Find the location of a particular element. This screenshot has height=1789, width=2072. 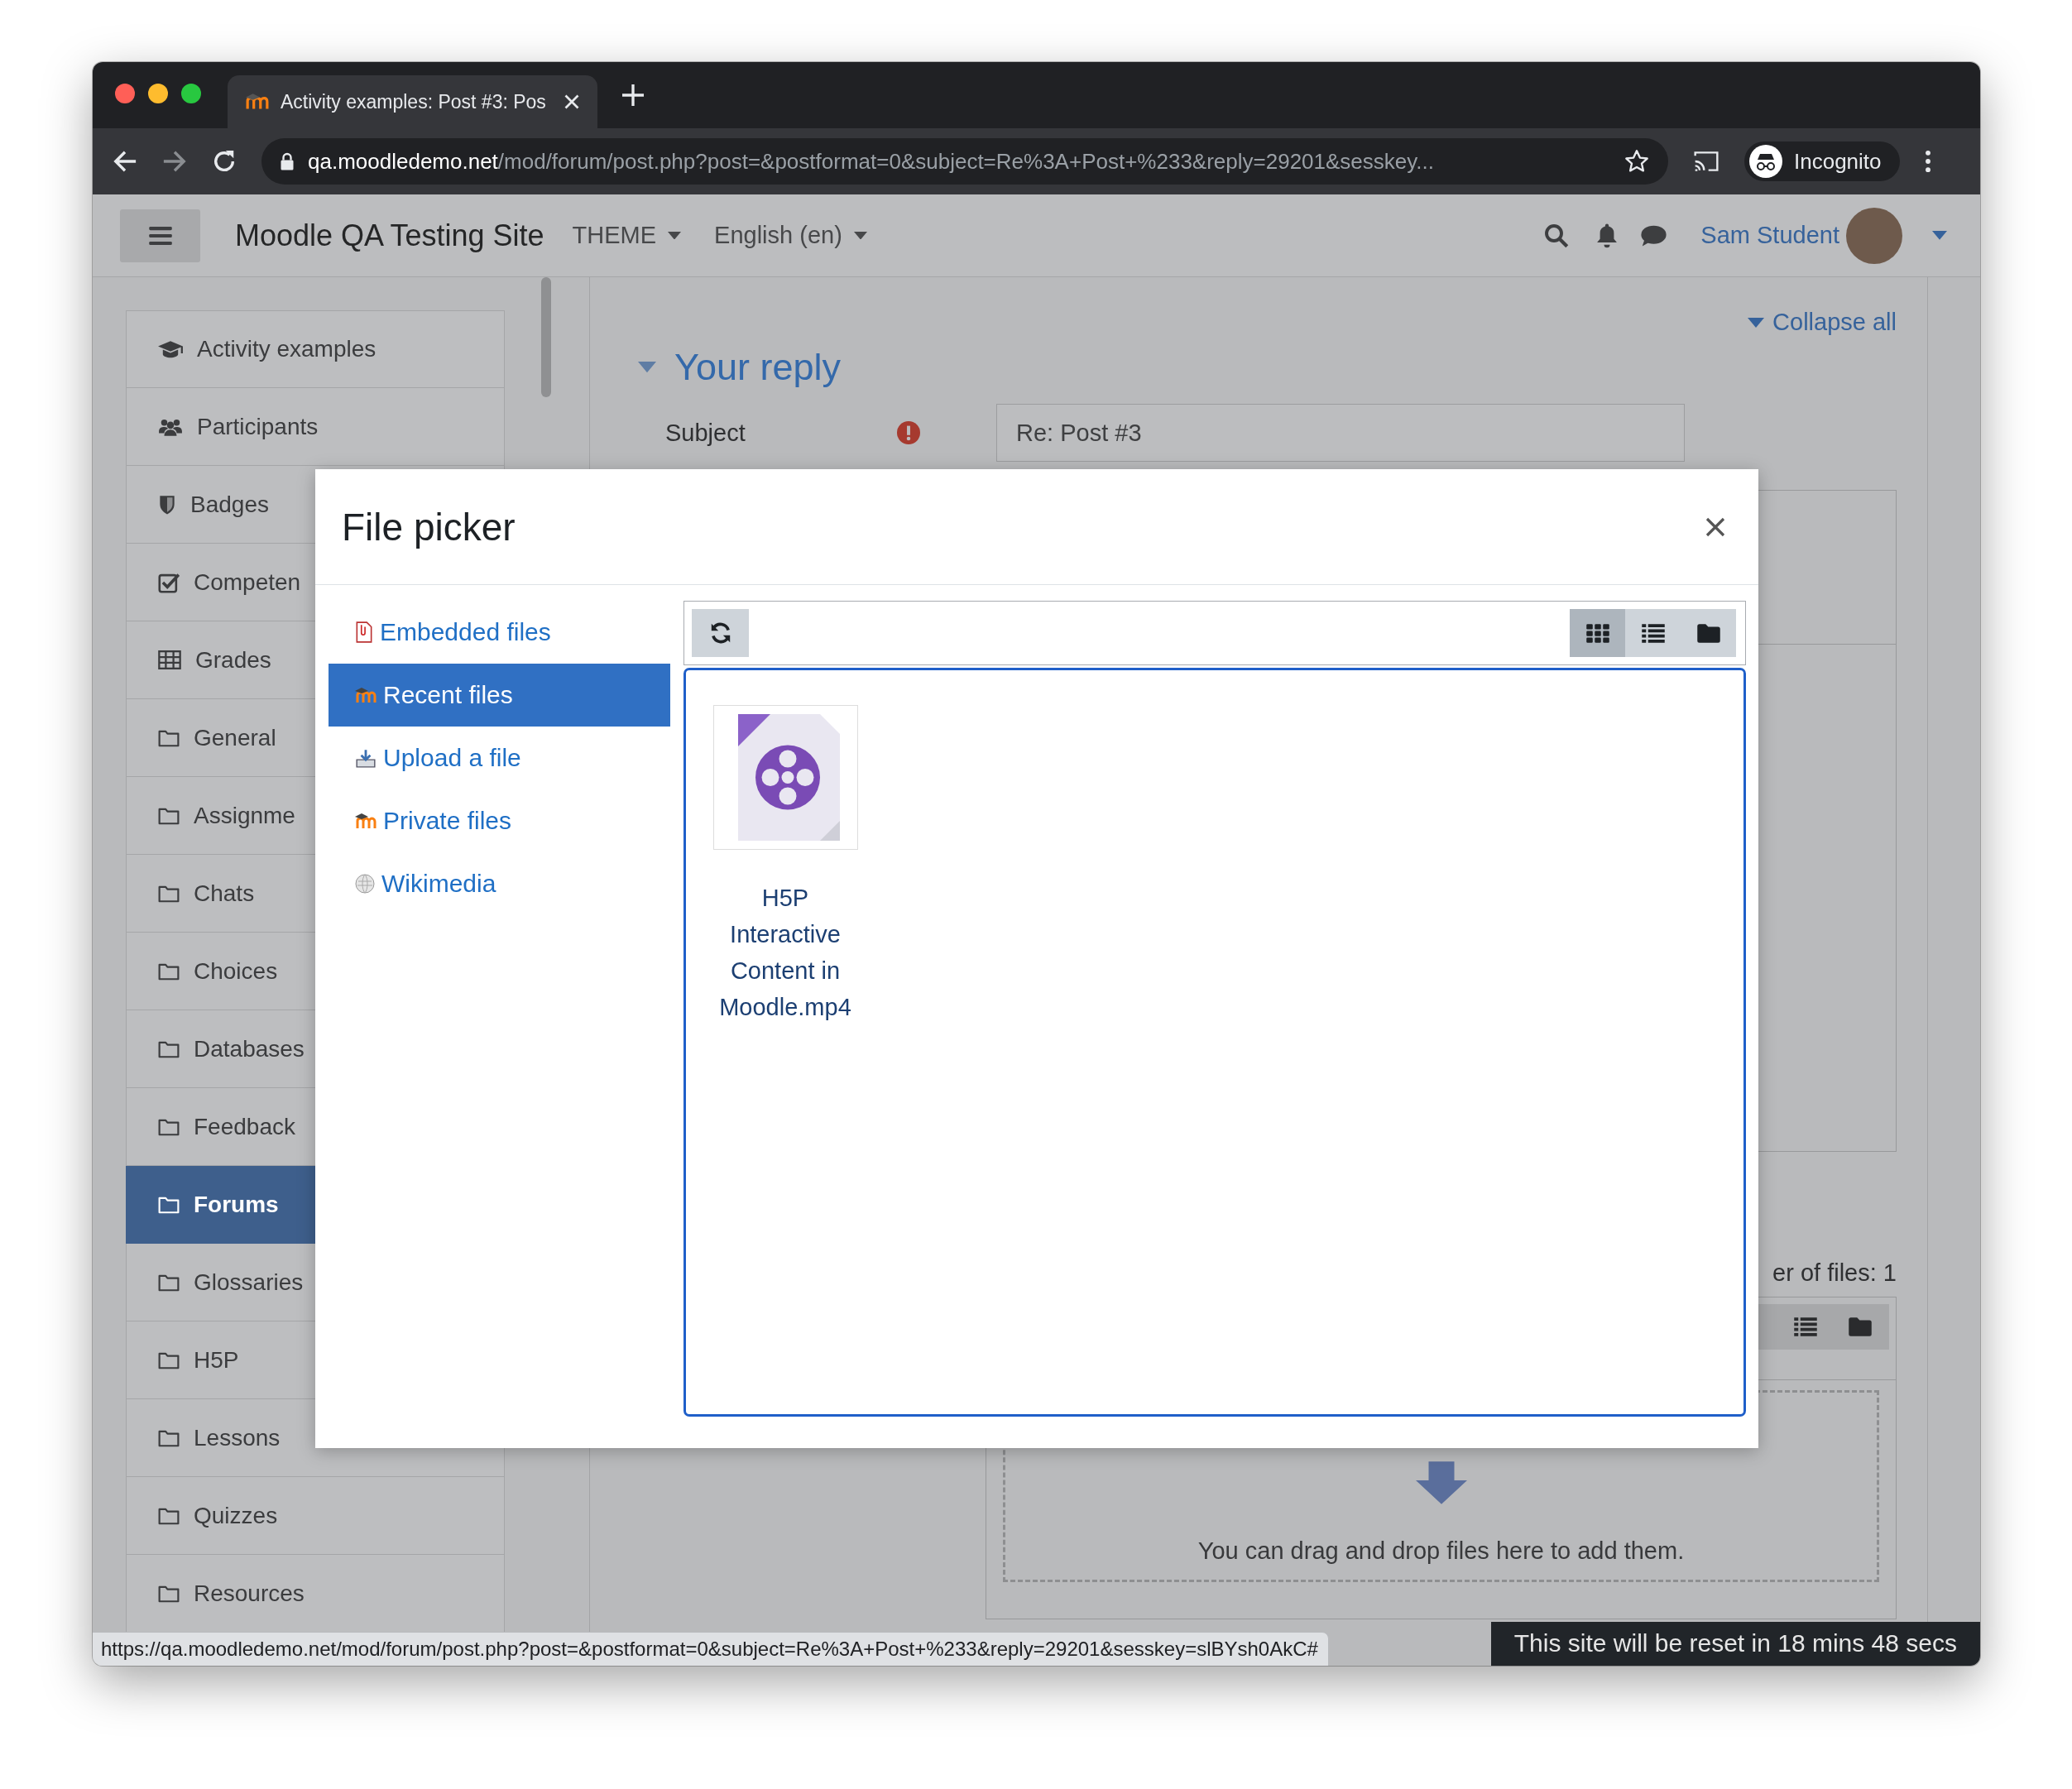

file-count: er of files: 1 is located at coordinates (1835, 1273).